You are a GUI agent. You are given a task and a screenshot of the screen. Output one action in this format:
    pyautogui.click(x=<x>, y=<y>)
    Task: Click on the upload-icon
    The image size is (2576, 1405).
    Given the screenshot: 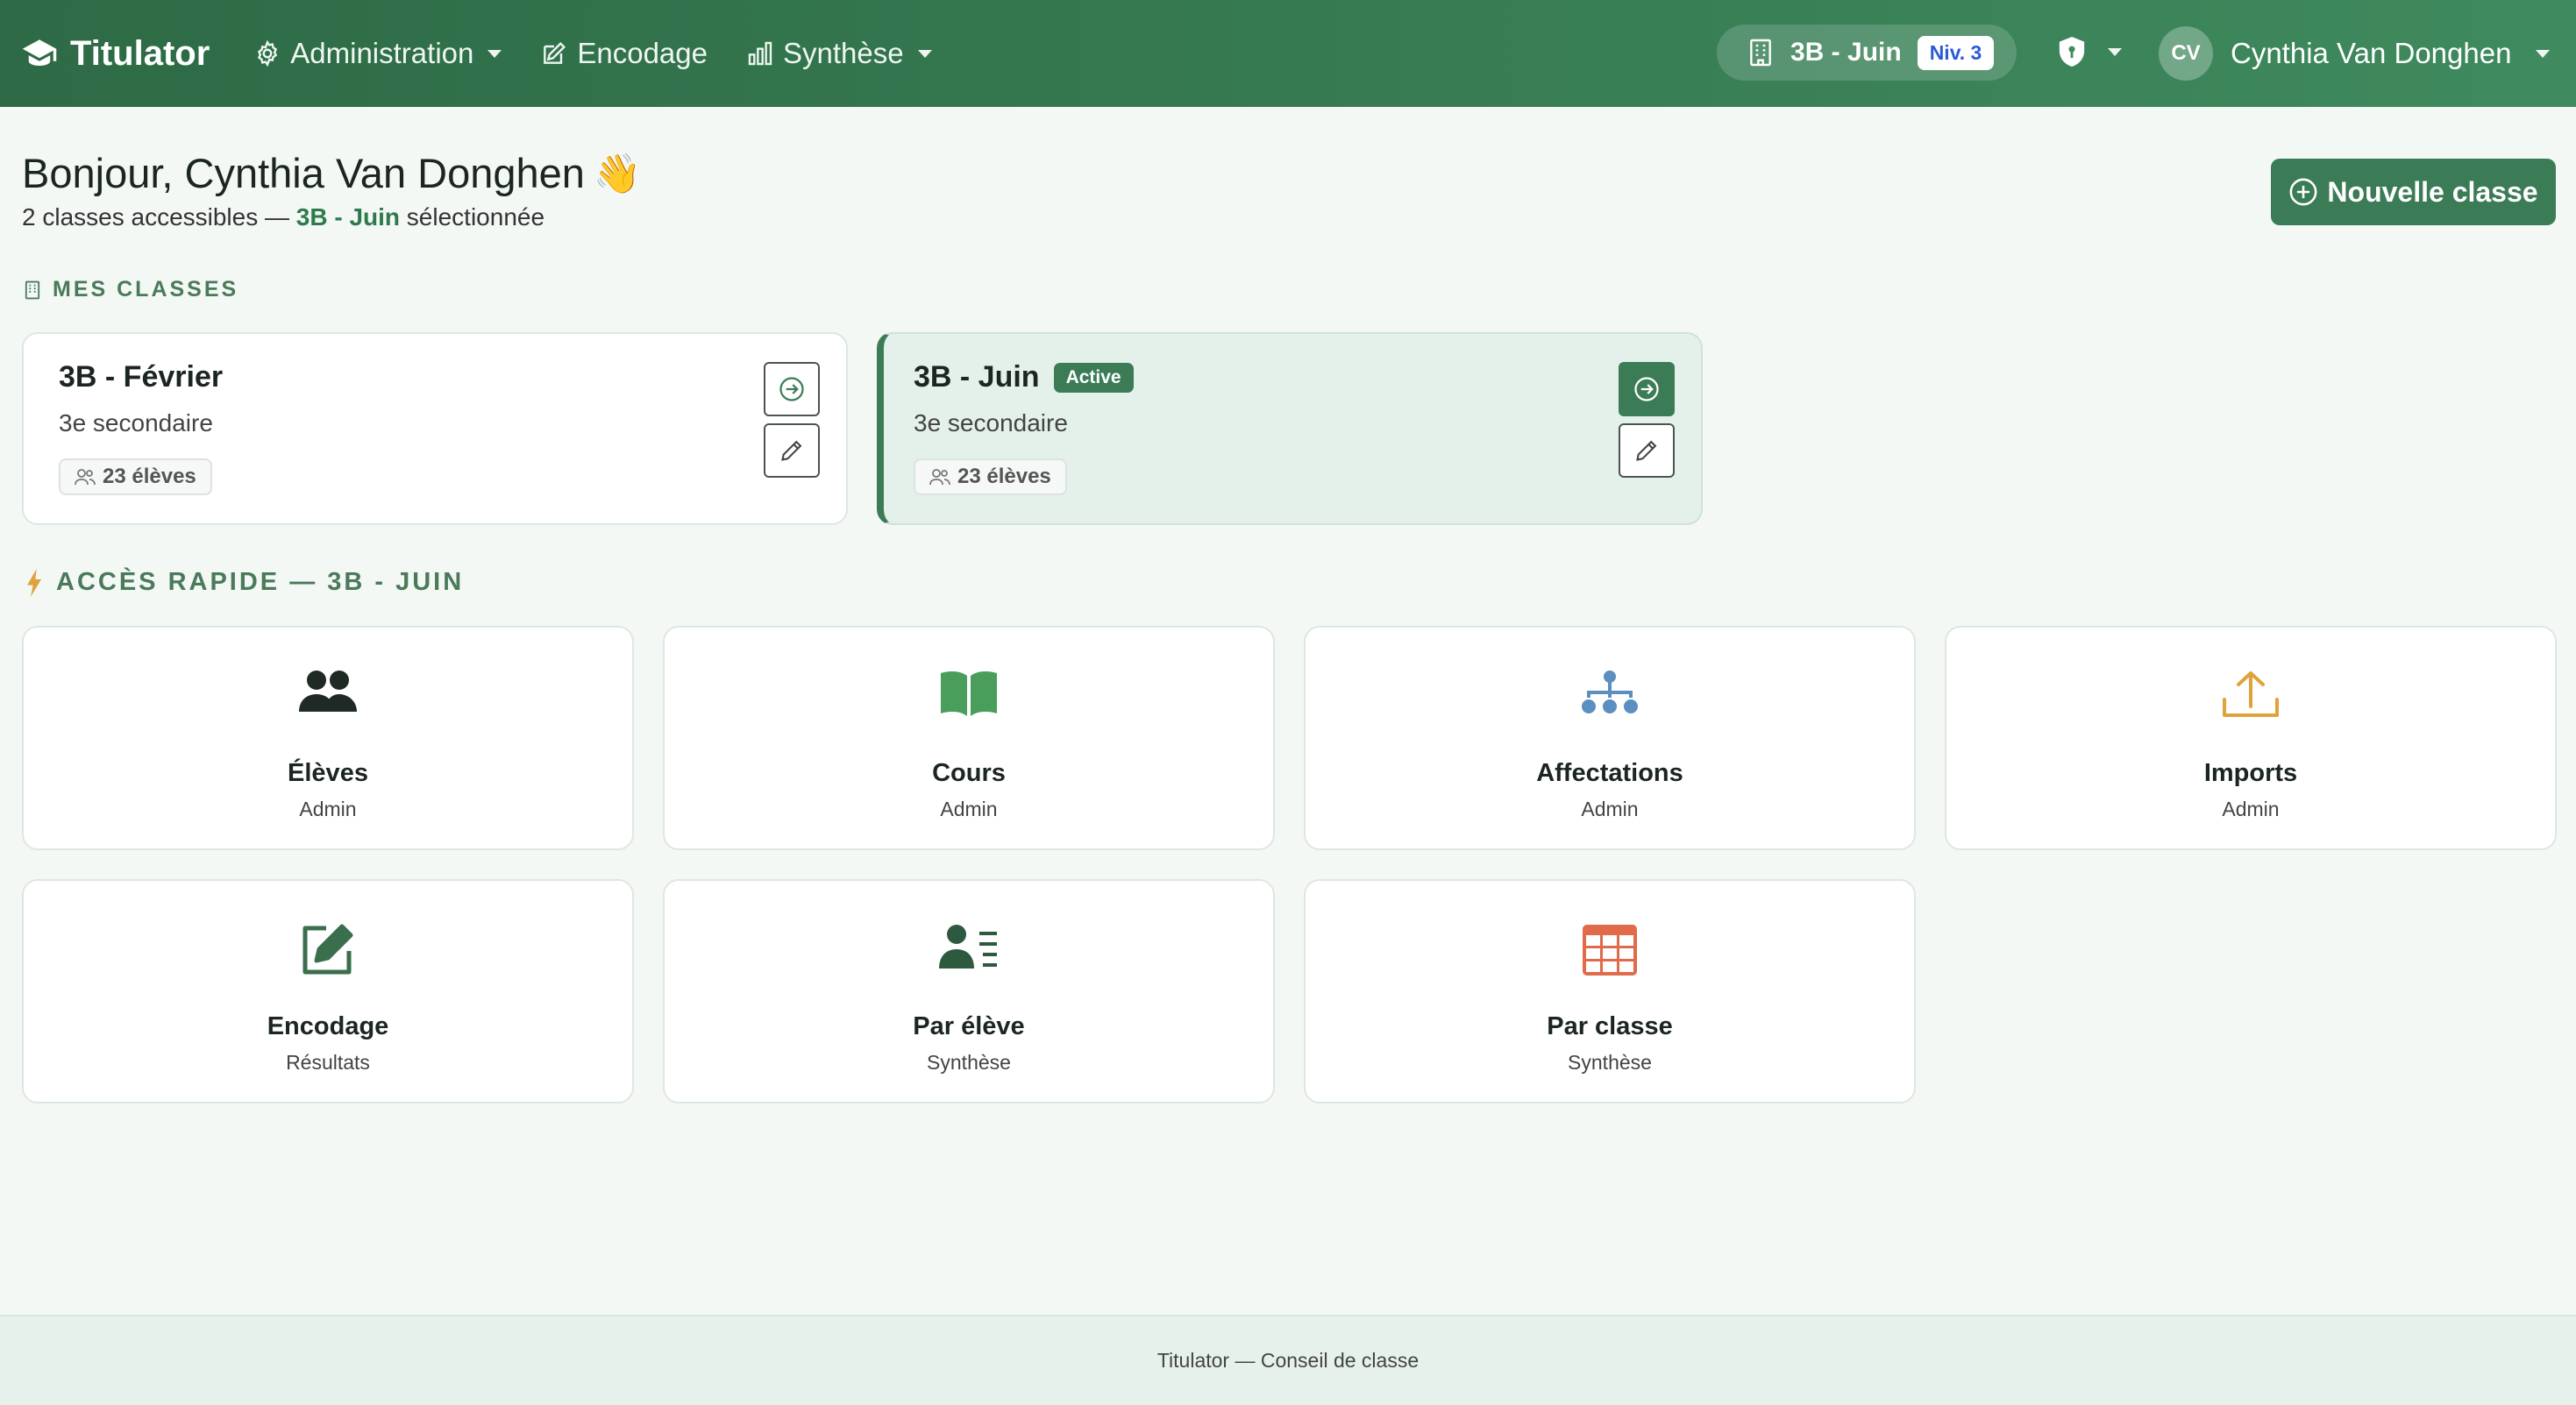 What is the action you would take?
    pyautogui.click(x=2251, y=694)
    